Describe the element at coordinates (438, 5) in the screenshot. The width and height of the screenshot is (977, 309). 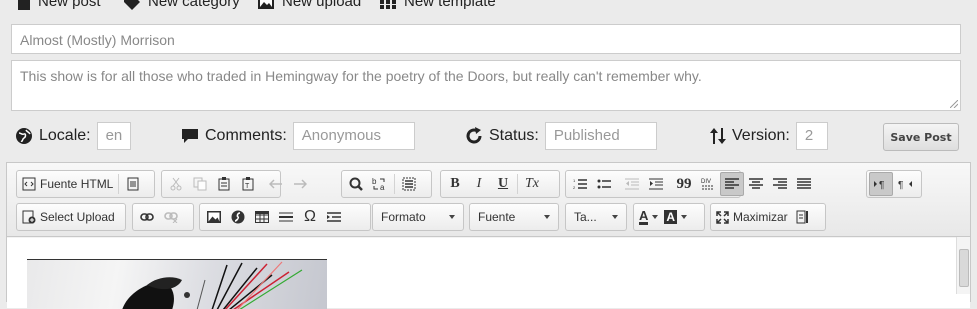
I see `new-template-link: New template` at that location.